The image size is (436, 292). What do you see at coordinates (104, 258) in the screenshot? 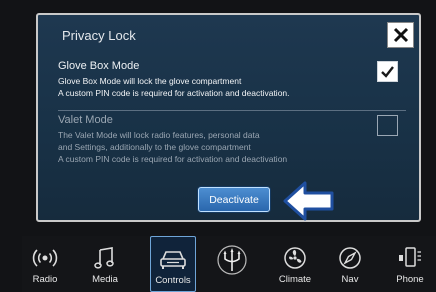
I see `music-note-icon` at bounding box center [104, 258].